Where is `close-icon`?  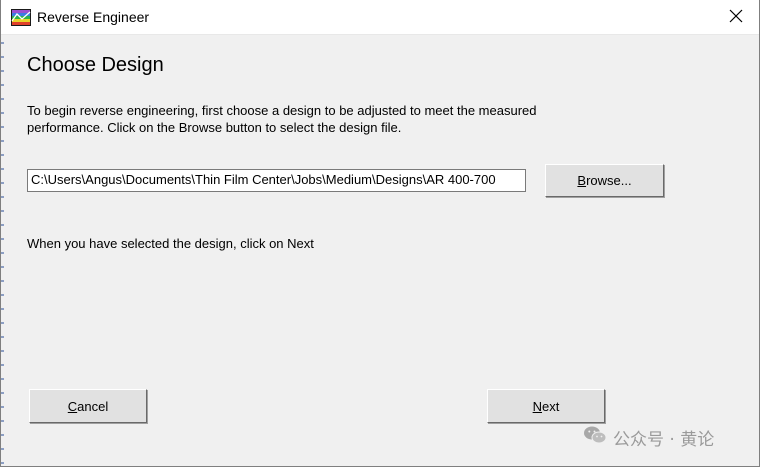 close-icon is located at coordinates (736, 17).